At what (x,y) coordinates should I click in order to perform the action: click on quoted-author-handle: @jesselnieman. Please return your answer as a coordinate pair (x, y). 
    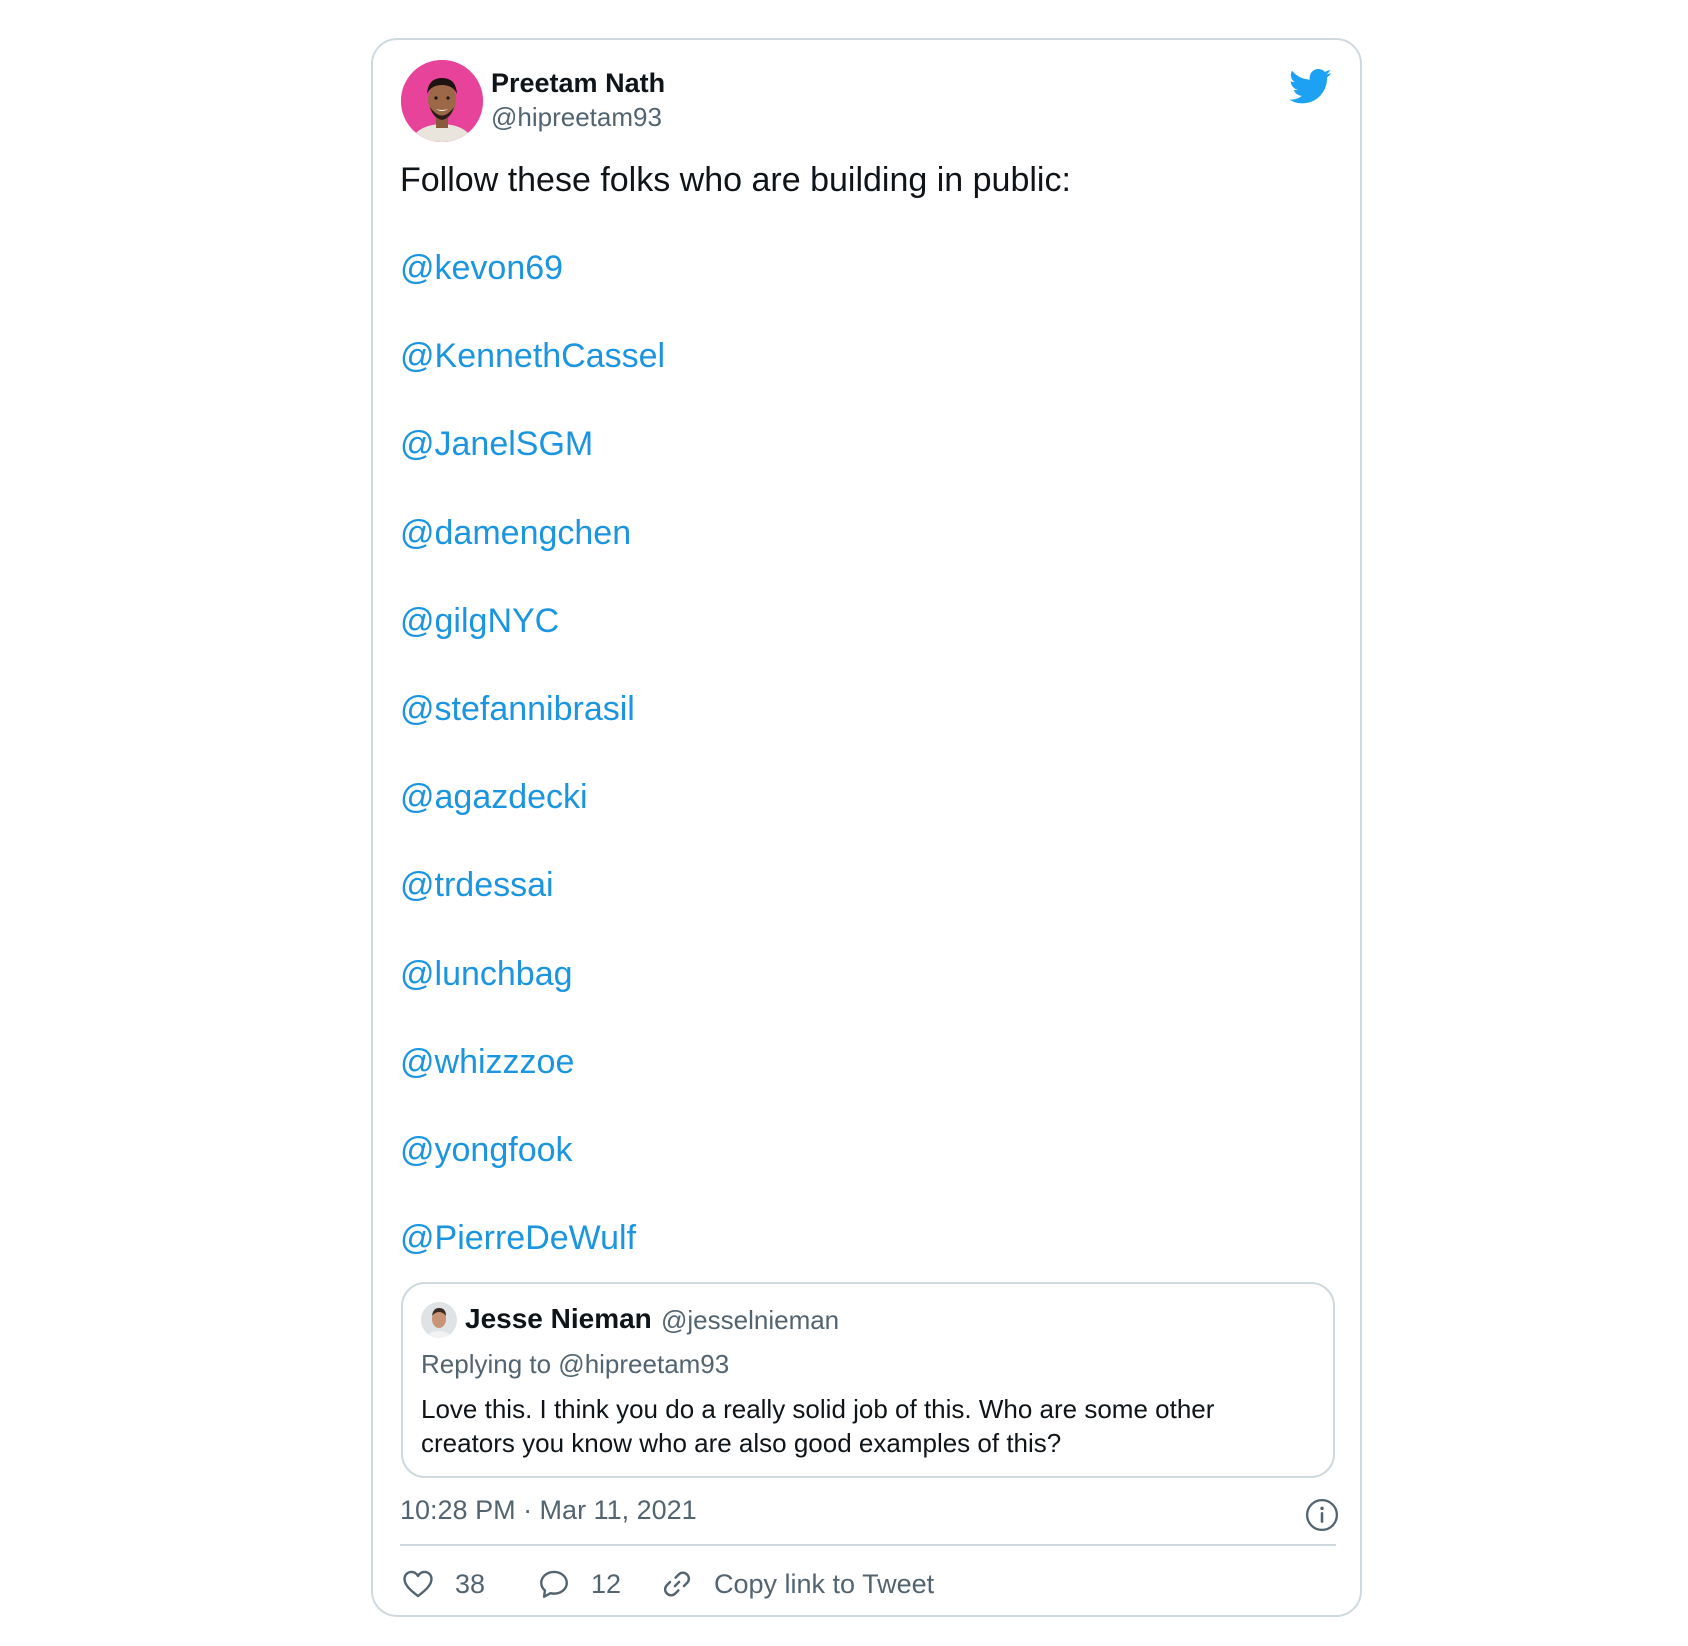
    Looking at the image, I should click on (750, 1320).